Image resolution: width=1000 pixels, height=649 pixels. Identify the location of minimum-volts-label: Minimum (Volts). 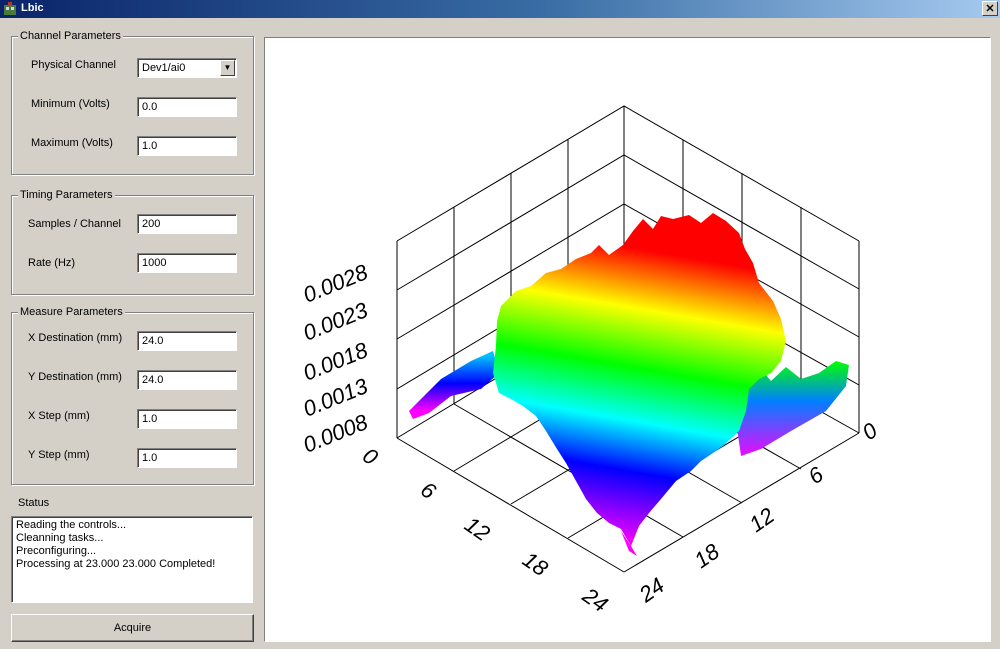
(70, 104).